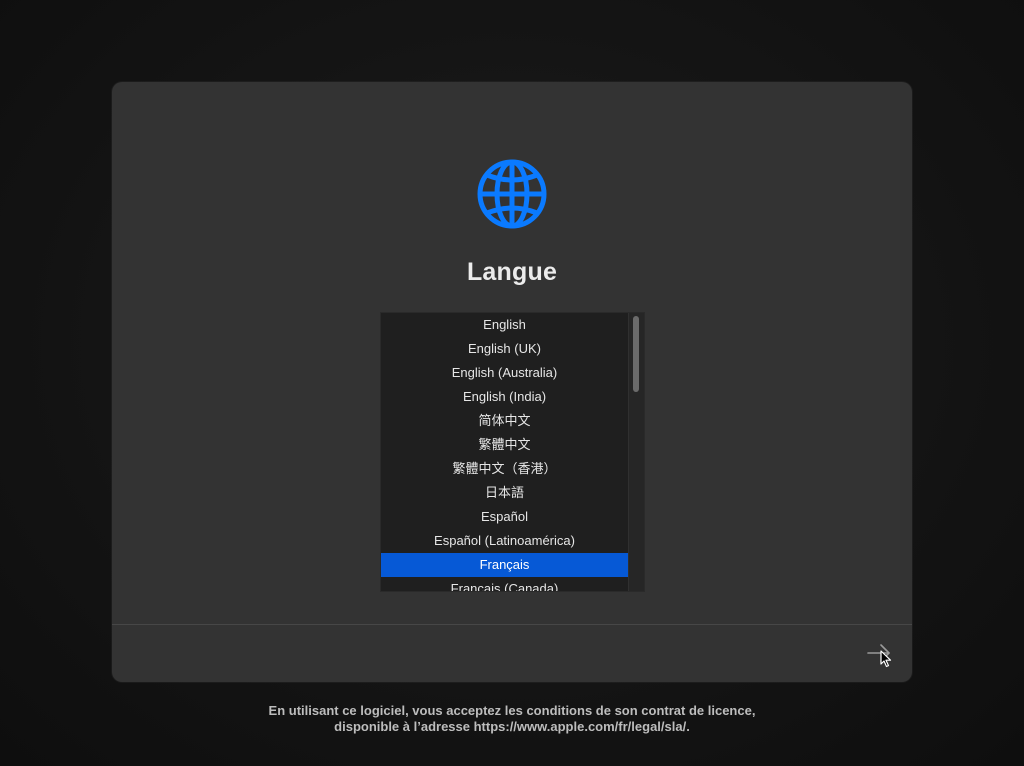 The image size is (1024, 766). What do you see at coordinates (886, 659) in the screenshot?
I see `mouse-pointer-icon` at bounding box center [886, 659].